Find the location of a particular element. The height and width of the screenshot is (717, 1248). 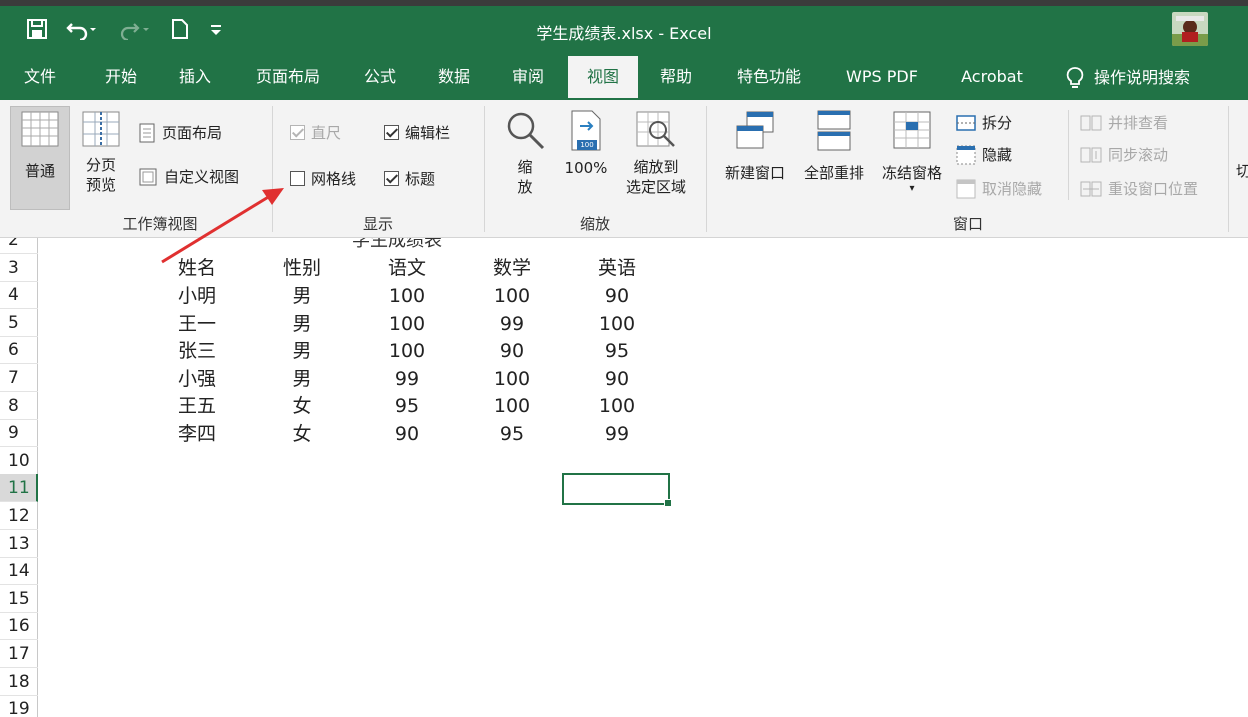

header-cell: 性别 is located at coordinates (302, 268).